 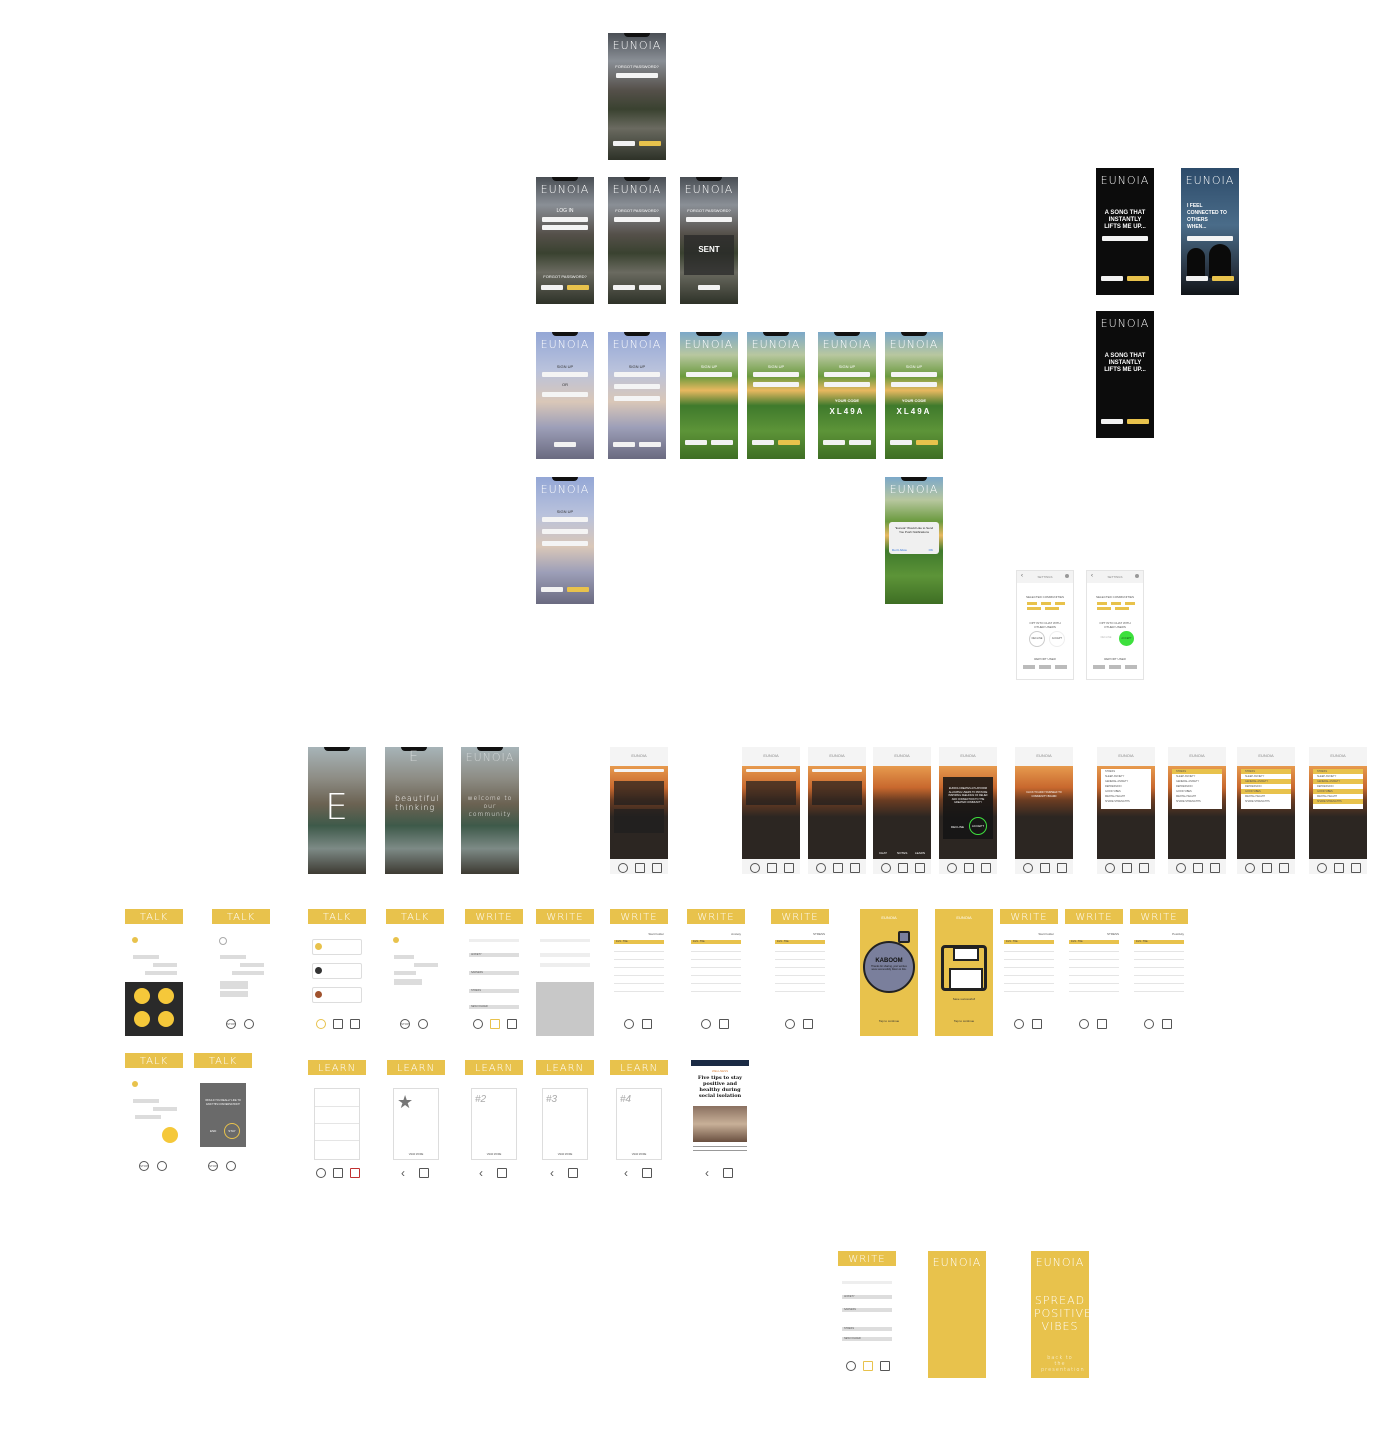 I want to click on tab-chat: CHAT, so click(x=883, y=853).